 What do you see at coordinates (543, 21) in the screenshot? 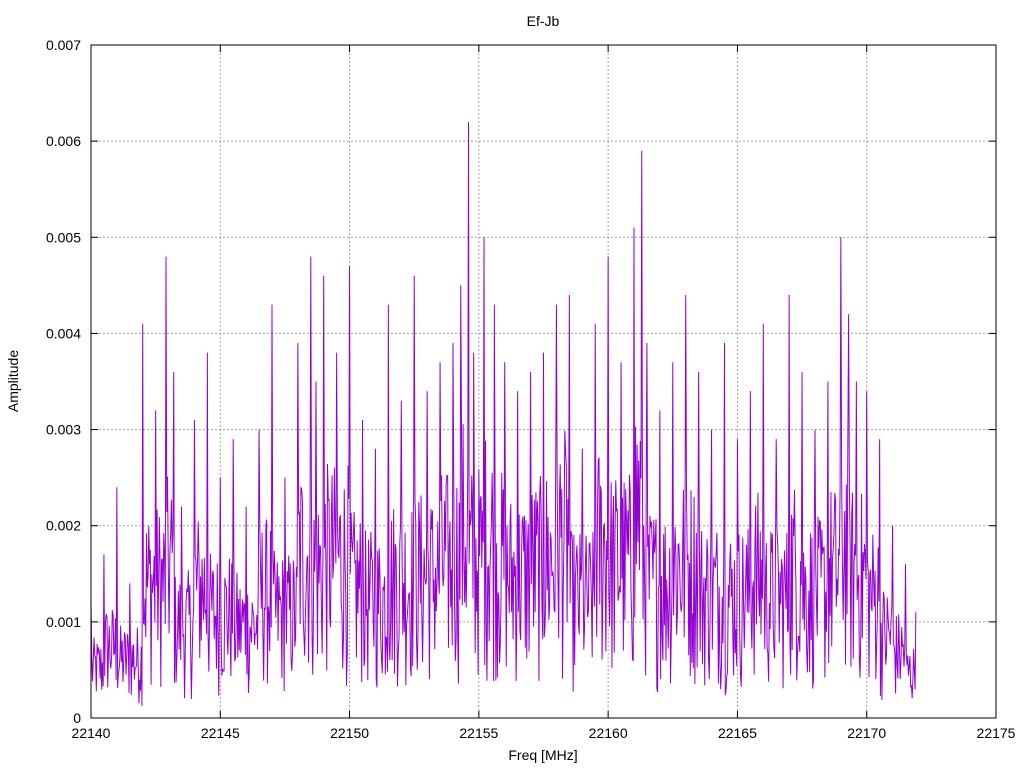
I see `chart-title: Ef-Jb` at bounding box center [543, 21].